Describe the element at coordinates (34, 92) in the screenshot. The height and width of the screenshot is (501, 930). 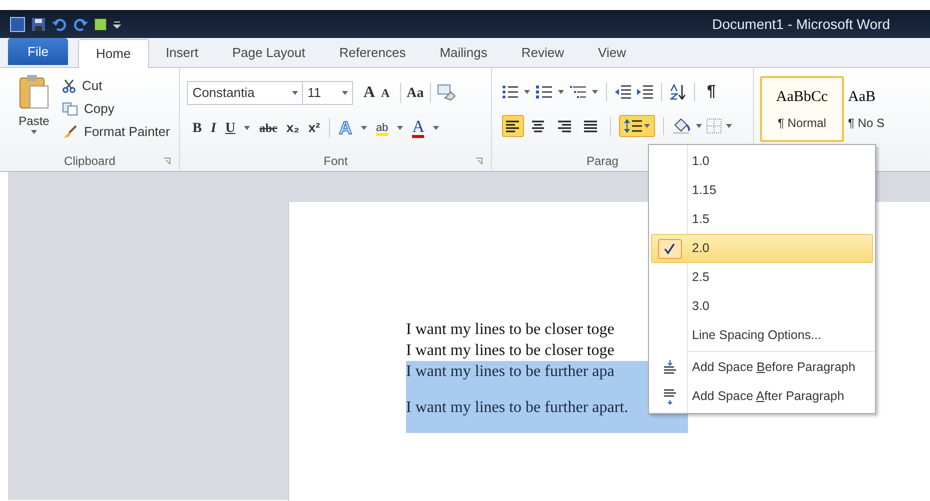
I see `clipboard-icon` at that location.